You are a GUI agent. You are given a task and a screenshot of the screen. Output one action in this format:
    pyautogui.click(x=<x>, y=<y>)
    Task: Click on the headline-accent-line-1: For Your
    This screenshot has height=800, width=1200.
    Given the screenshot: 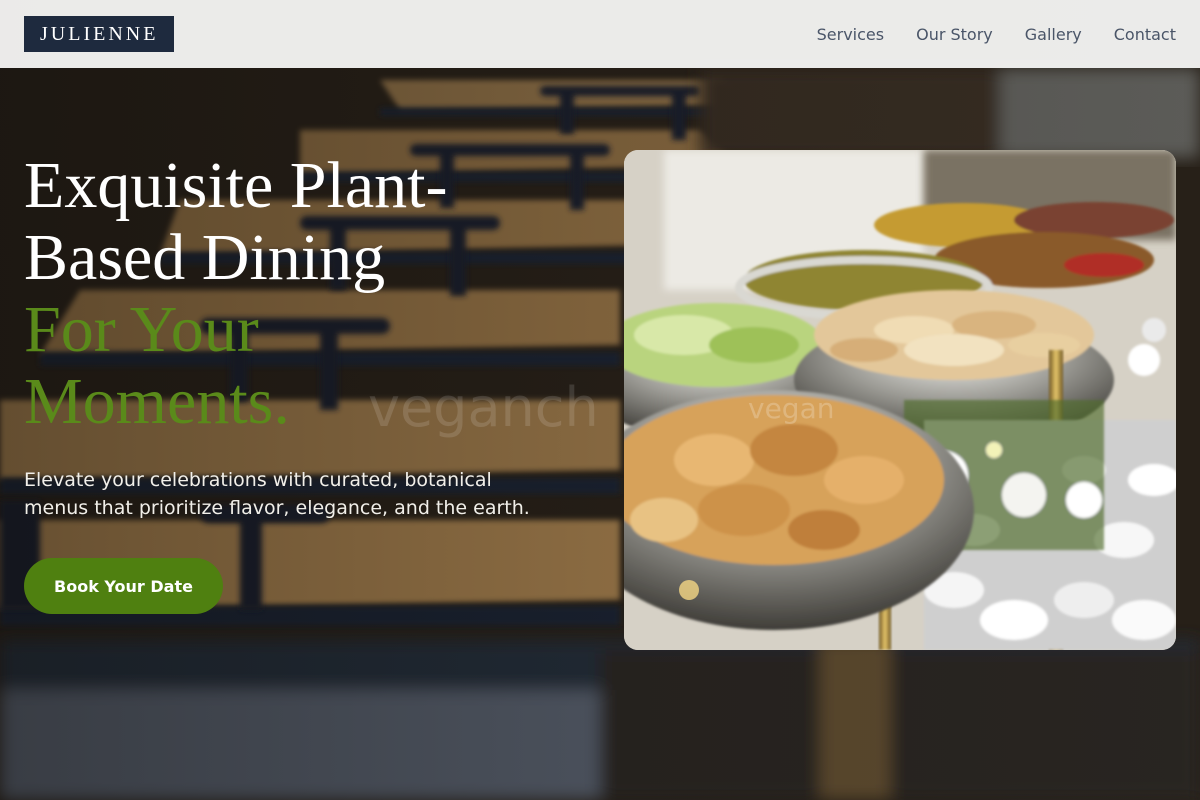 What is the action you would take?
    pyautogui.click(x=141, y=329)
    